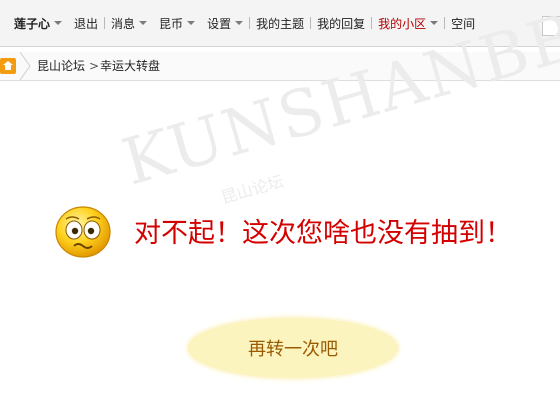 The height and width of the screenshot is (402, 560). I want to click on space-link: 空间, so click(463, 23).